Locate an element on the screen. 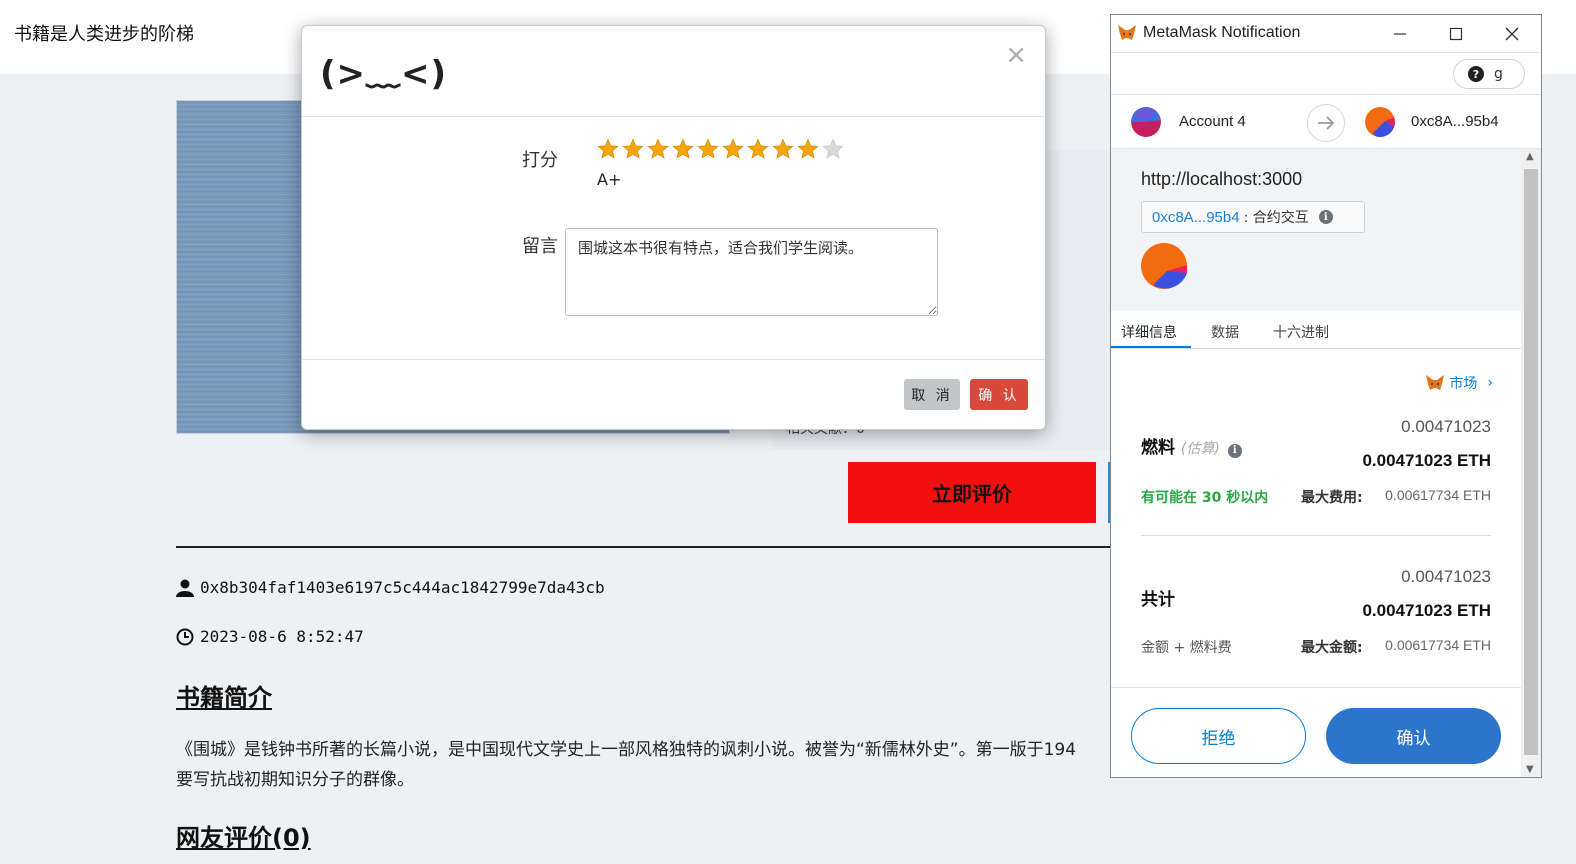 This screenshot has width=1576, height=864. mm-confirm-button: 确认 is located at coordinates (1413, 736).